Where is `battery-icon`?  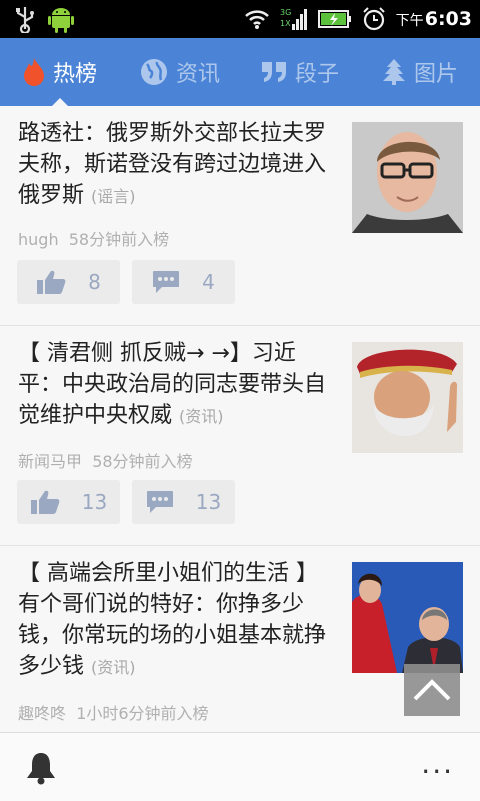
battery-icon is located at coordinates (334, 19).